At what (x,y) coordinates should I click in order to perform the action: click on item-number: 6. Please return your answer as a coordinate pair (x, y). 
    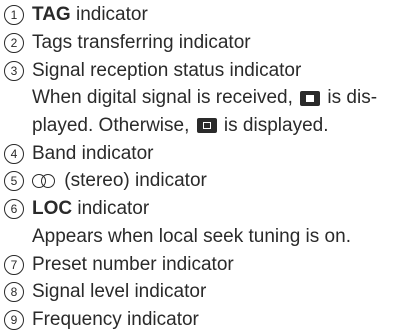
    Looking at the image, I should click on (14, 209).